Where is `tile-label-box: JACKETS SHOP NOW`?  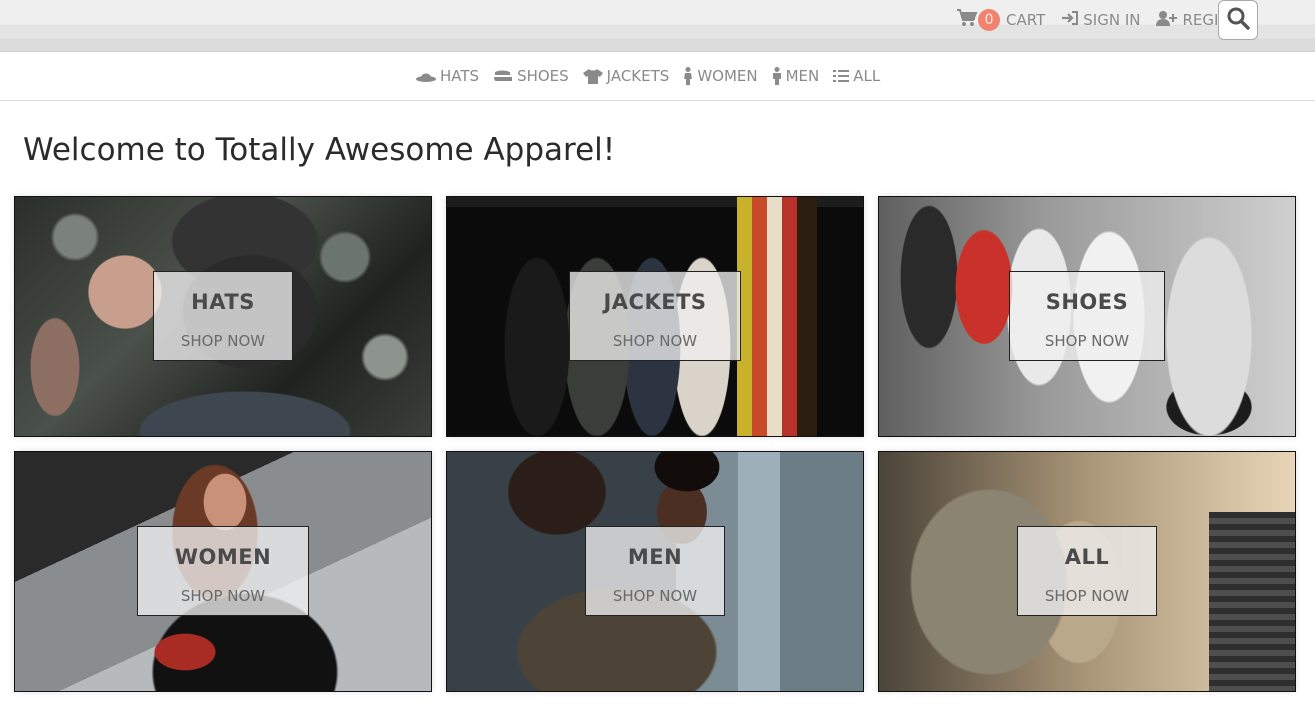
tile-label-box: JACKETS SHOP NOW is located at coordinates (655, 316).